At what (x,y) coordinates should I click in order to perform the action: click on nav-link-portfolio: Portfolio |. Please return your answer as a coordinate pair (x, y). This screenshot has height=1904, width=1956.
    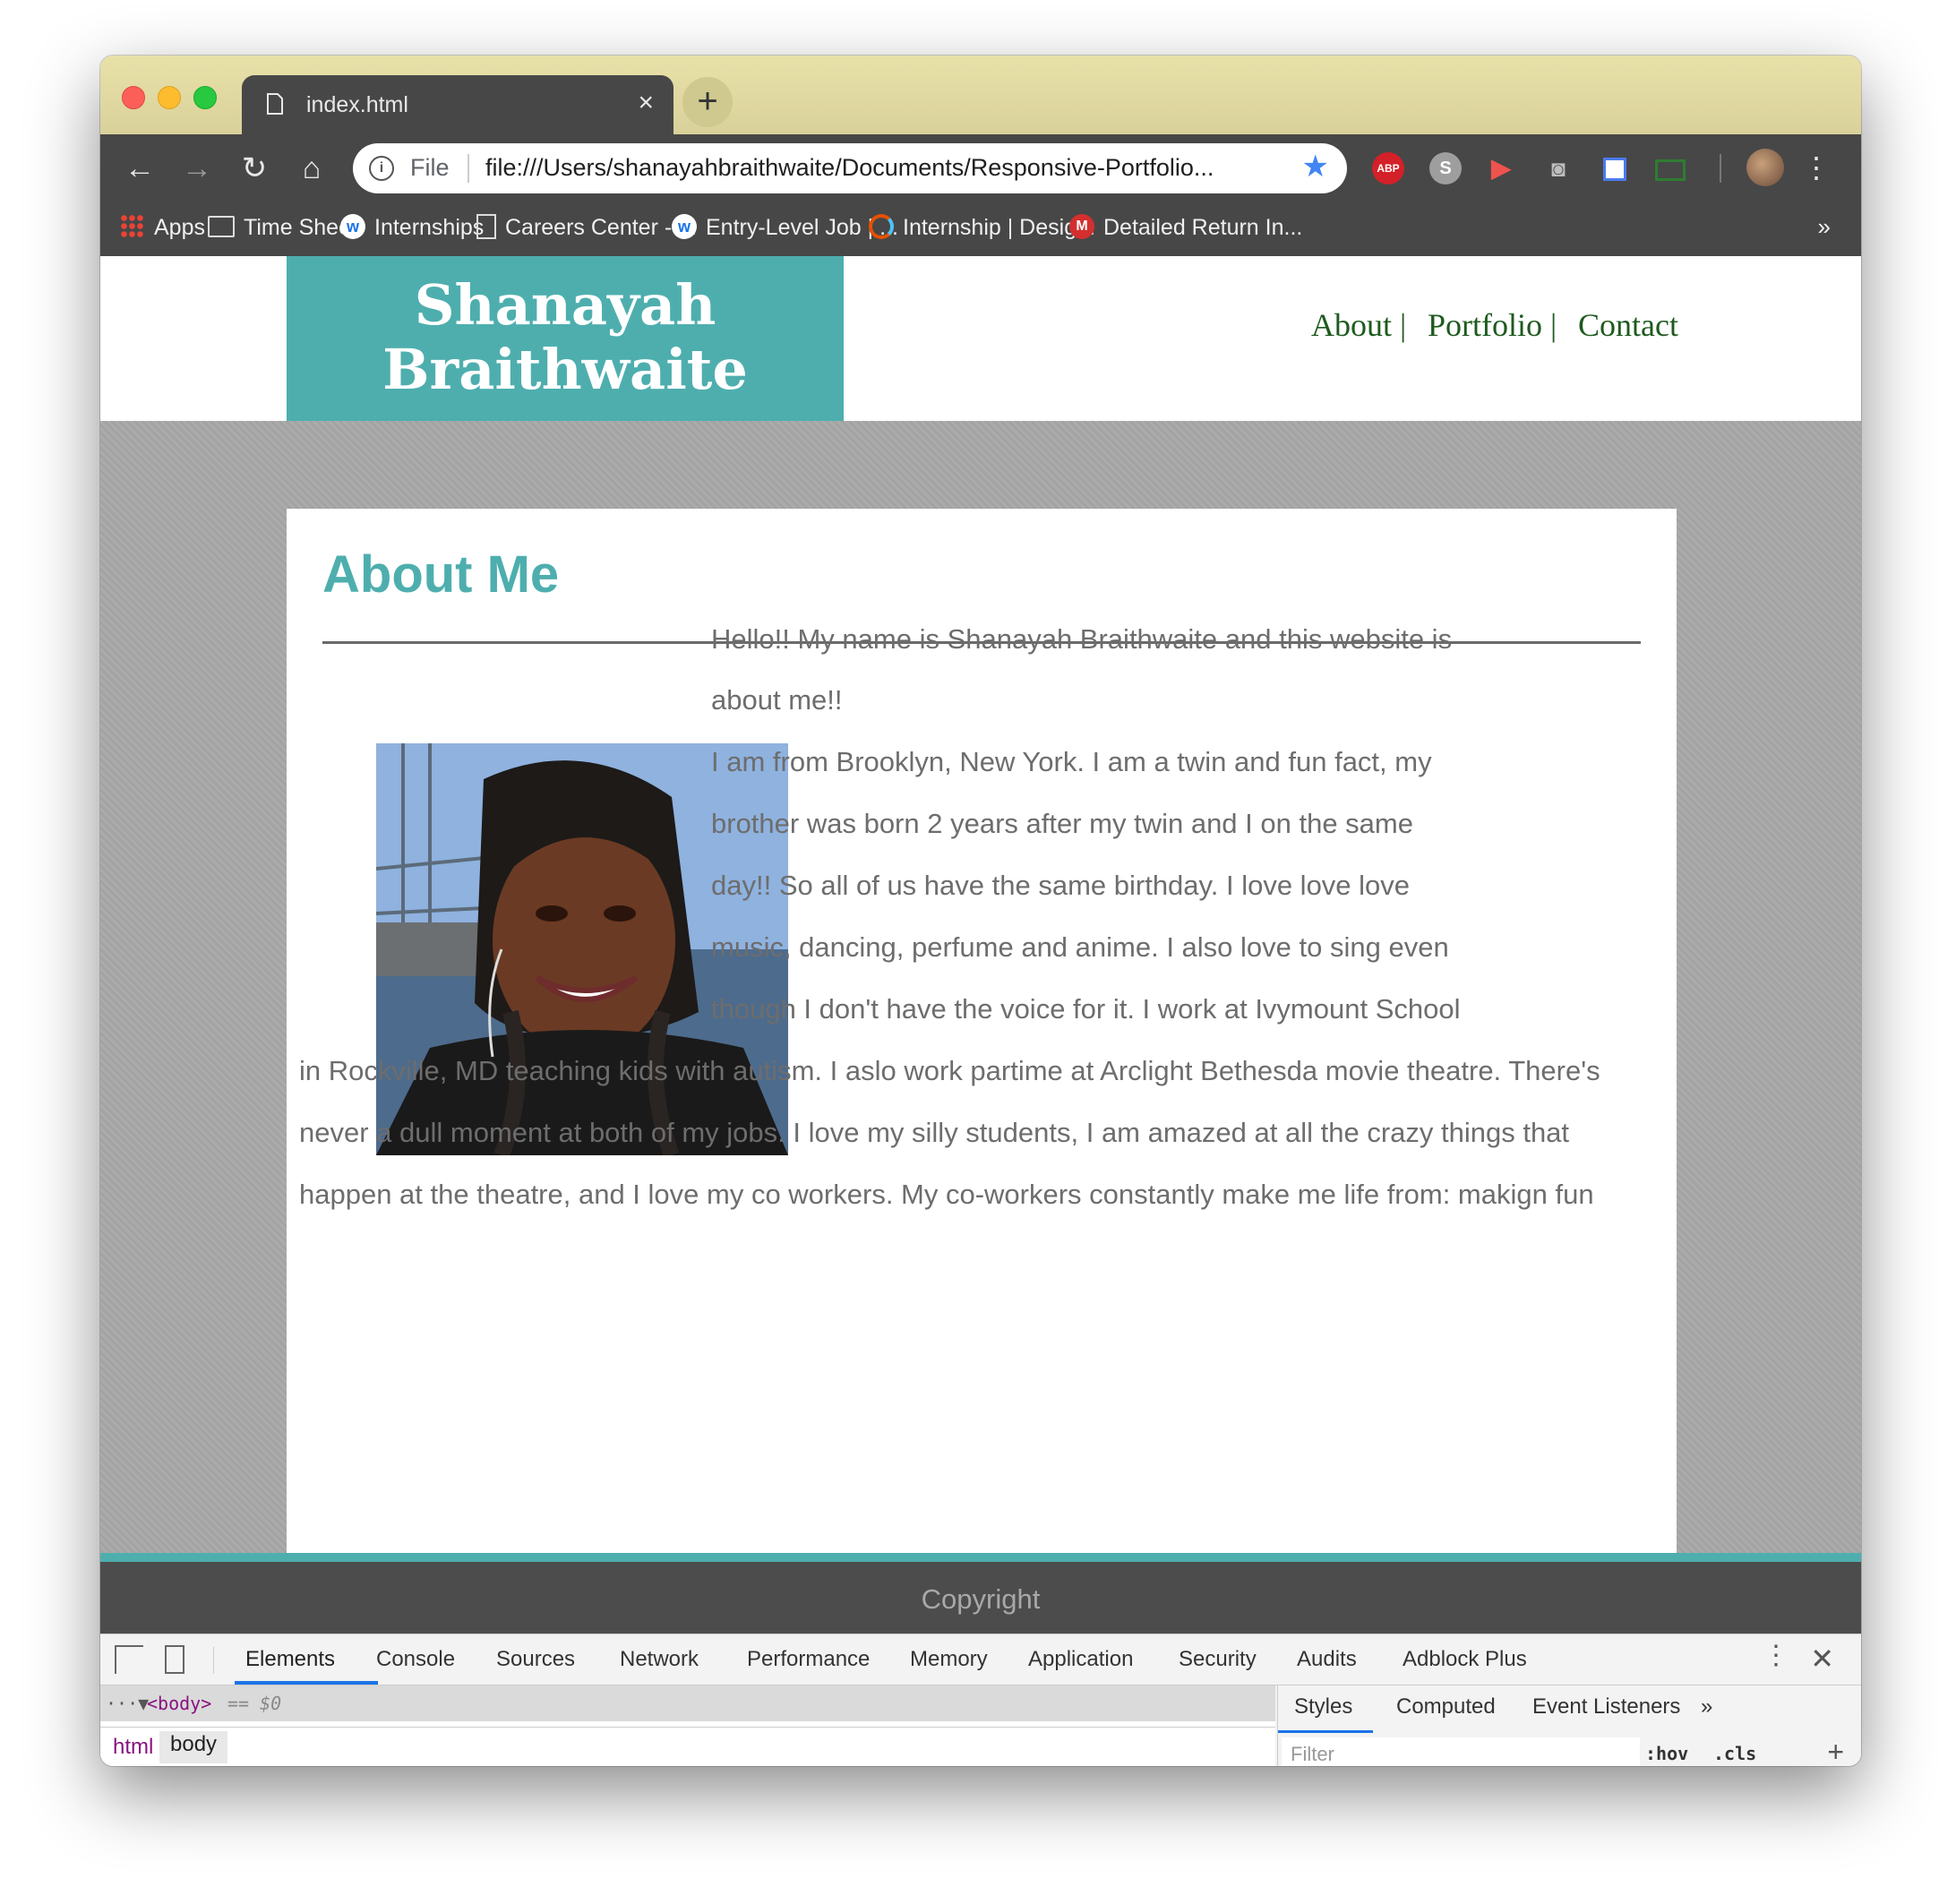
    Looking at the image, I should click on (1492, 325).